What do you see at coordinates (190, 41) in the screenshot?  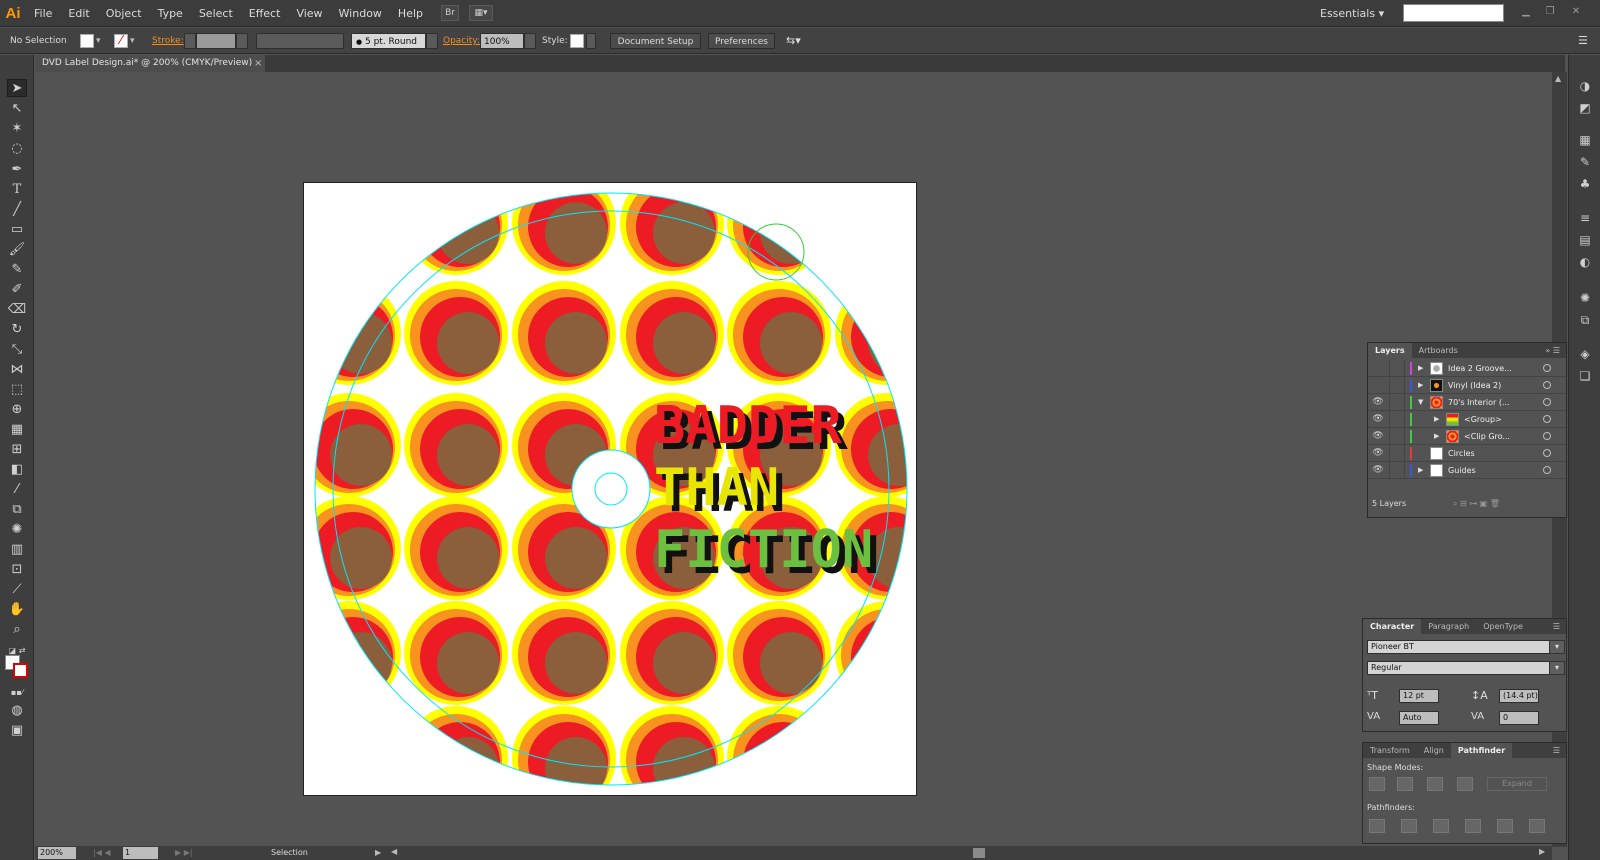 I see `stroke-stepper` at bounding box center [190, 41].